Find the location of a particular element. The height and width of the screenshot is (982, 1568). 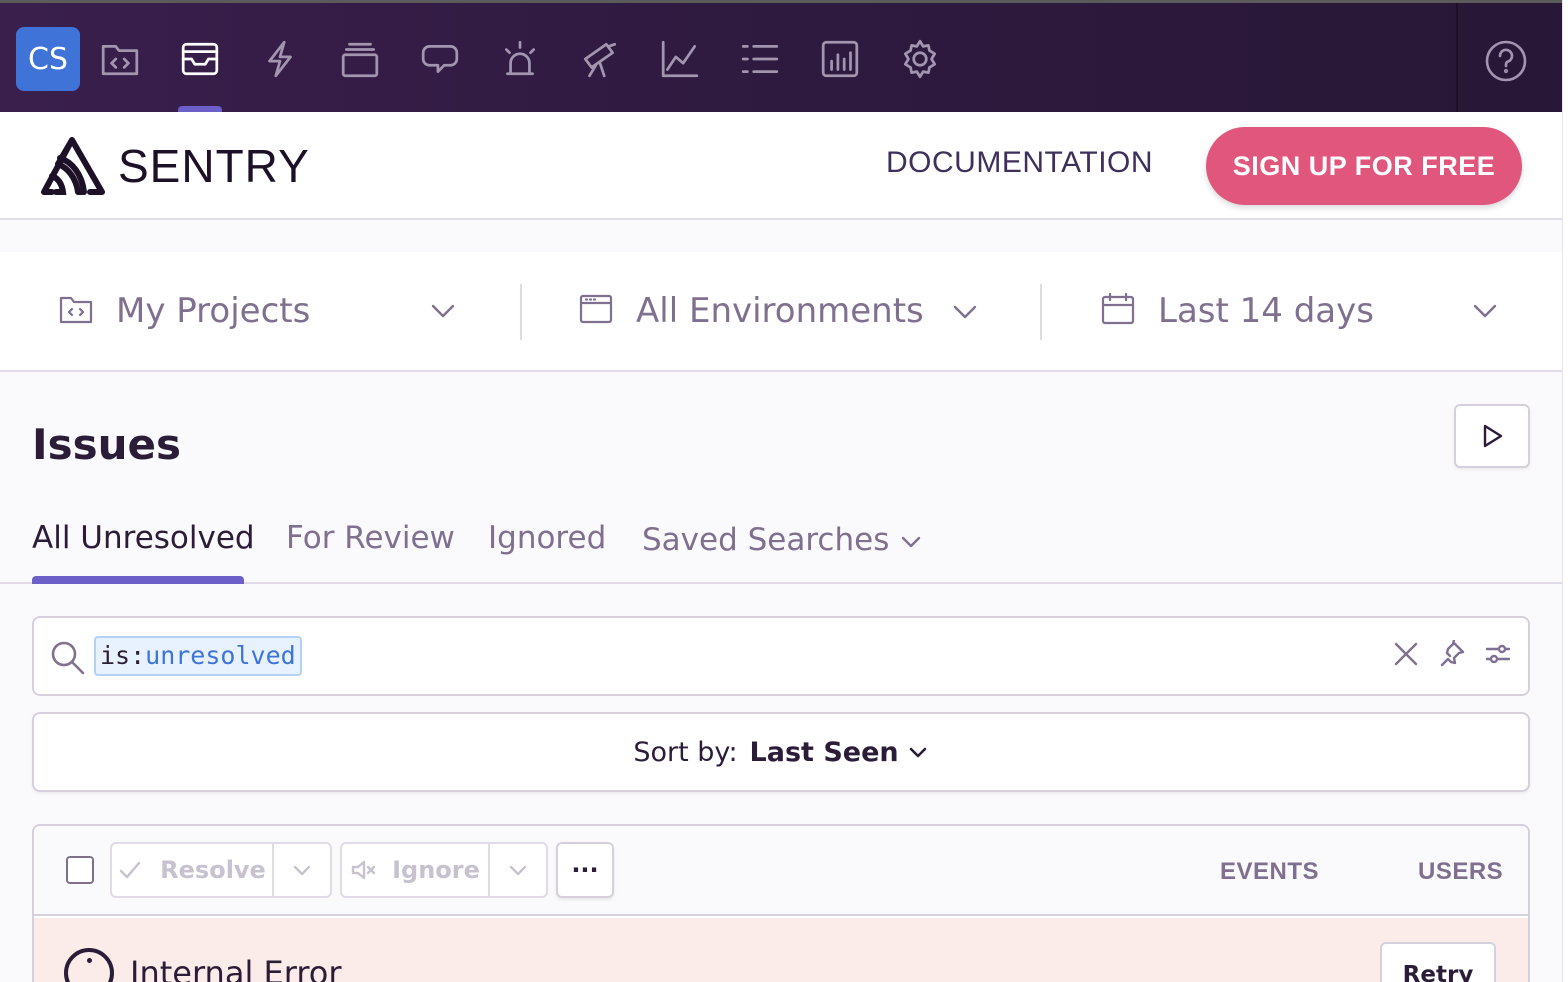

dashboards-icon is located at coordinates (680, 59).